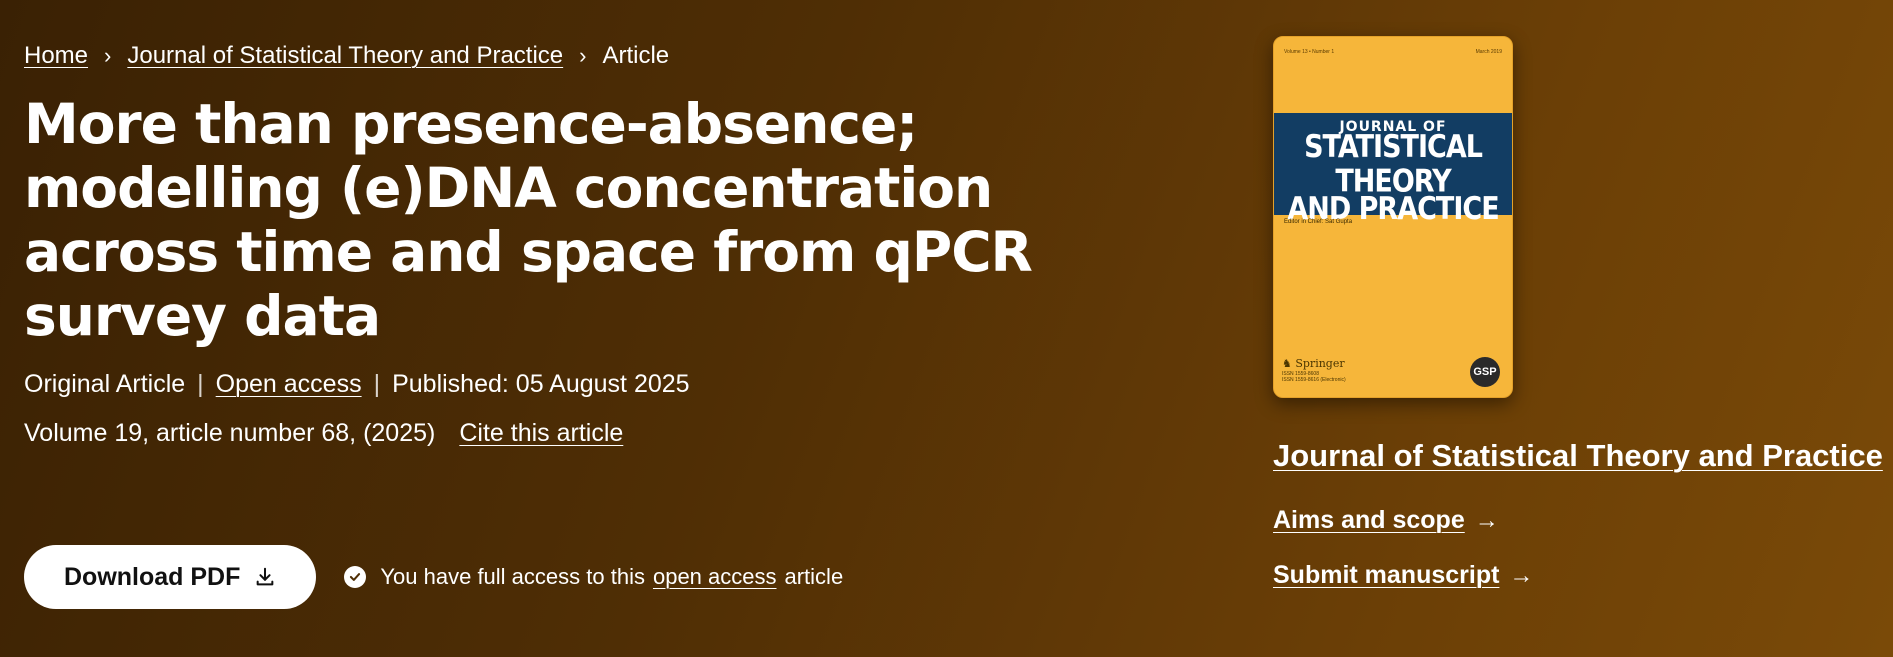  I want to click on springer-logo: ♞ Springer, so click(1313, 363).